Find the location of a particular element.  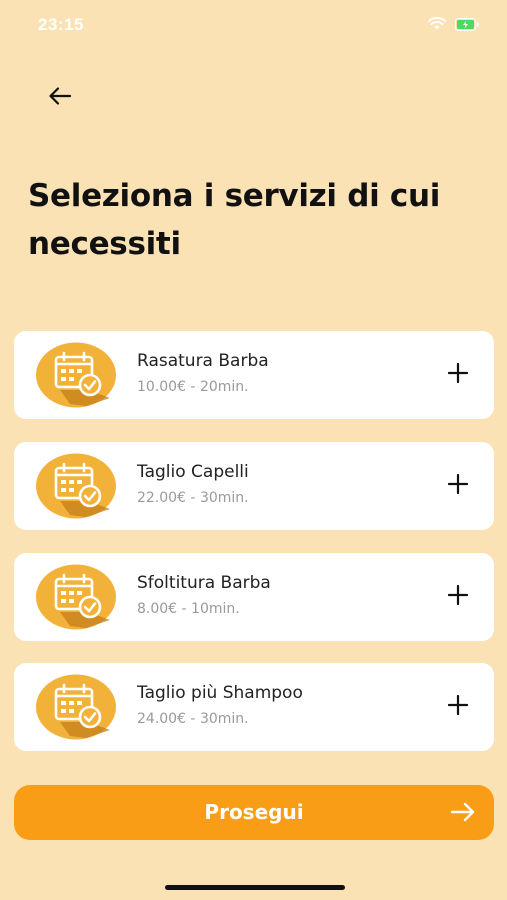

status-bar: 23:15 is located at coordinates (253, 26).